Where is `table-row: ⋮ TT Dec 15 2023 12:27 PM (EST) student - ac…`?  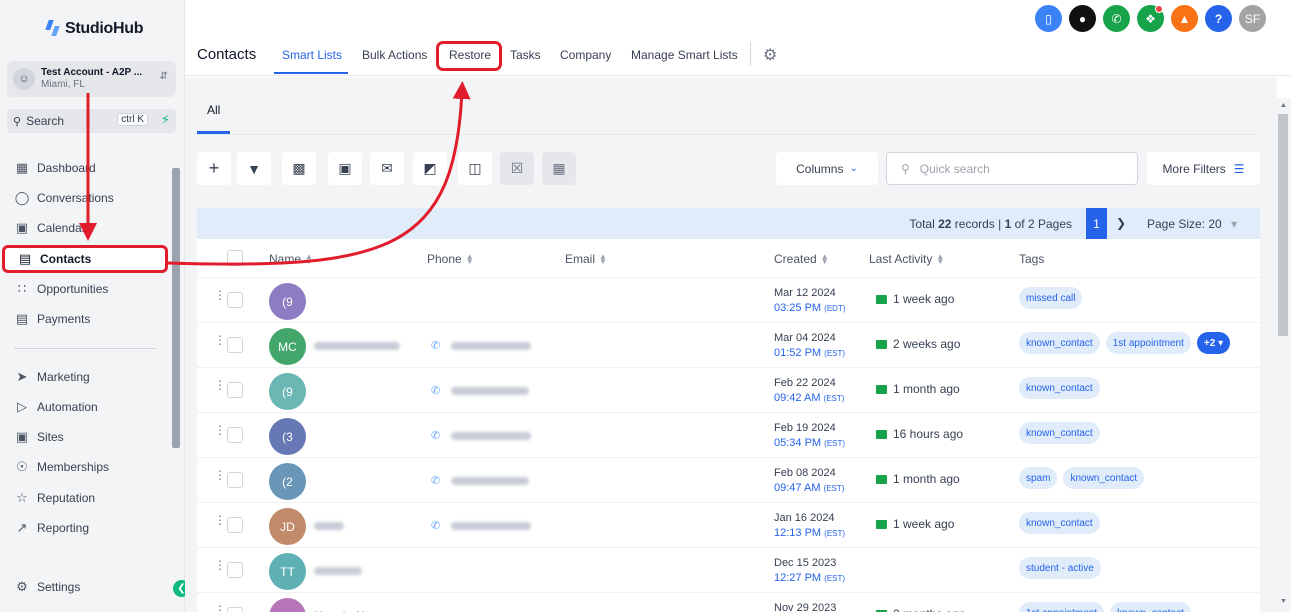 table-row: ⋮ TT Dec 15 2023 12:27 PM (EST) student - ac… is located at coordinates (728, 569).